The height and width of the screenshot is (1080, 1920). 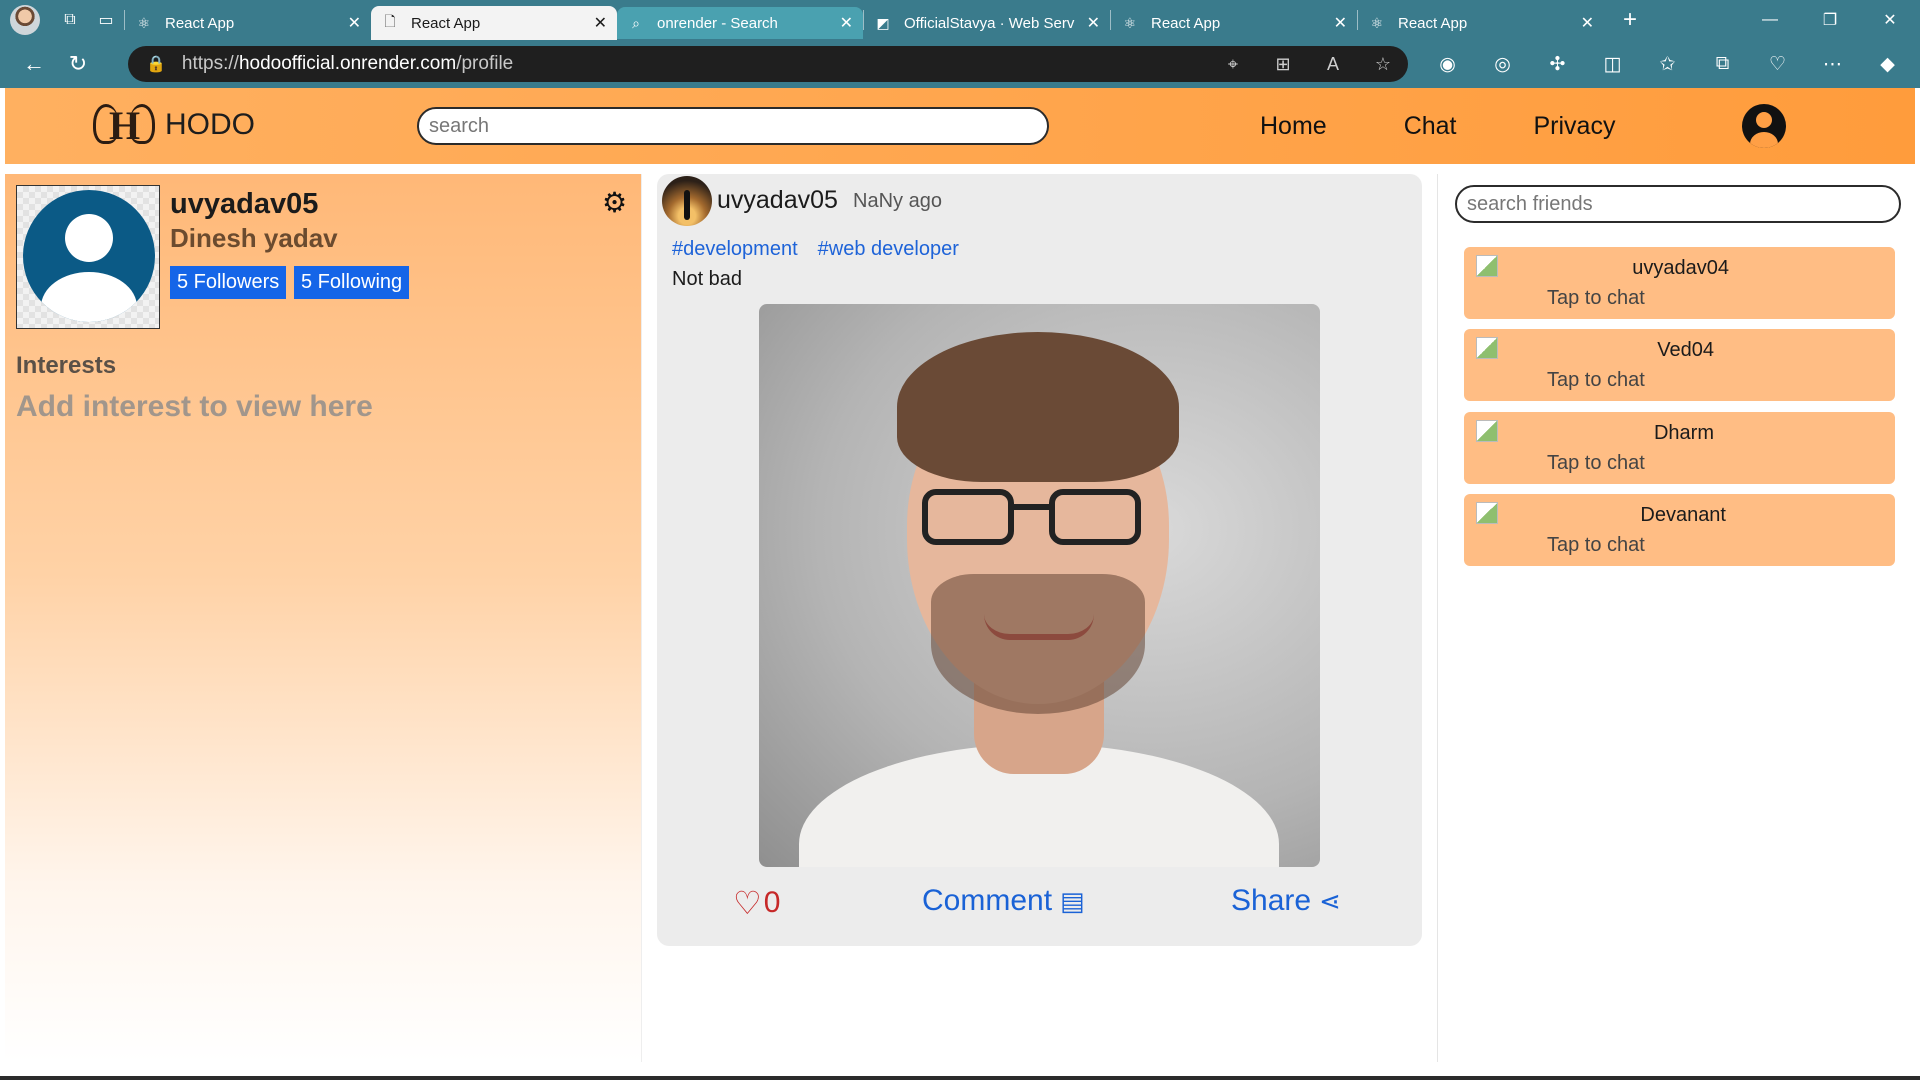 What do you see at coordinates (1283, 64) in the screenshot?
I see `app-available-icon: ⊞` at bounding box center [1283, 64].